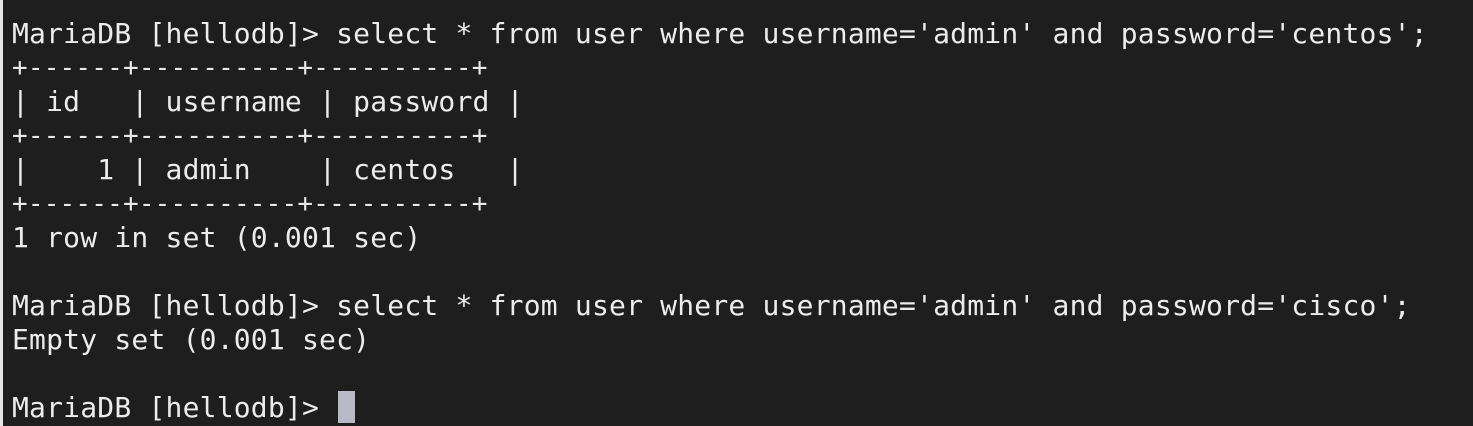 Image resolution: width=1473 pixels, height=426 pixels. Describe the element at coordinates (742, 408) in the screenshot. I see `active-prompt-line: MariaDB [hellodb]>` at that location.